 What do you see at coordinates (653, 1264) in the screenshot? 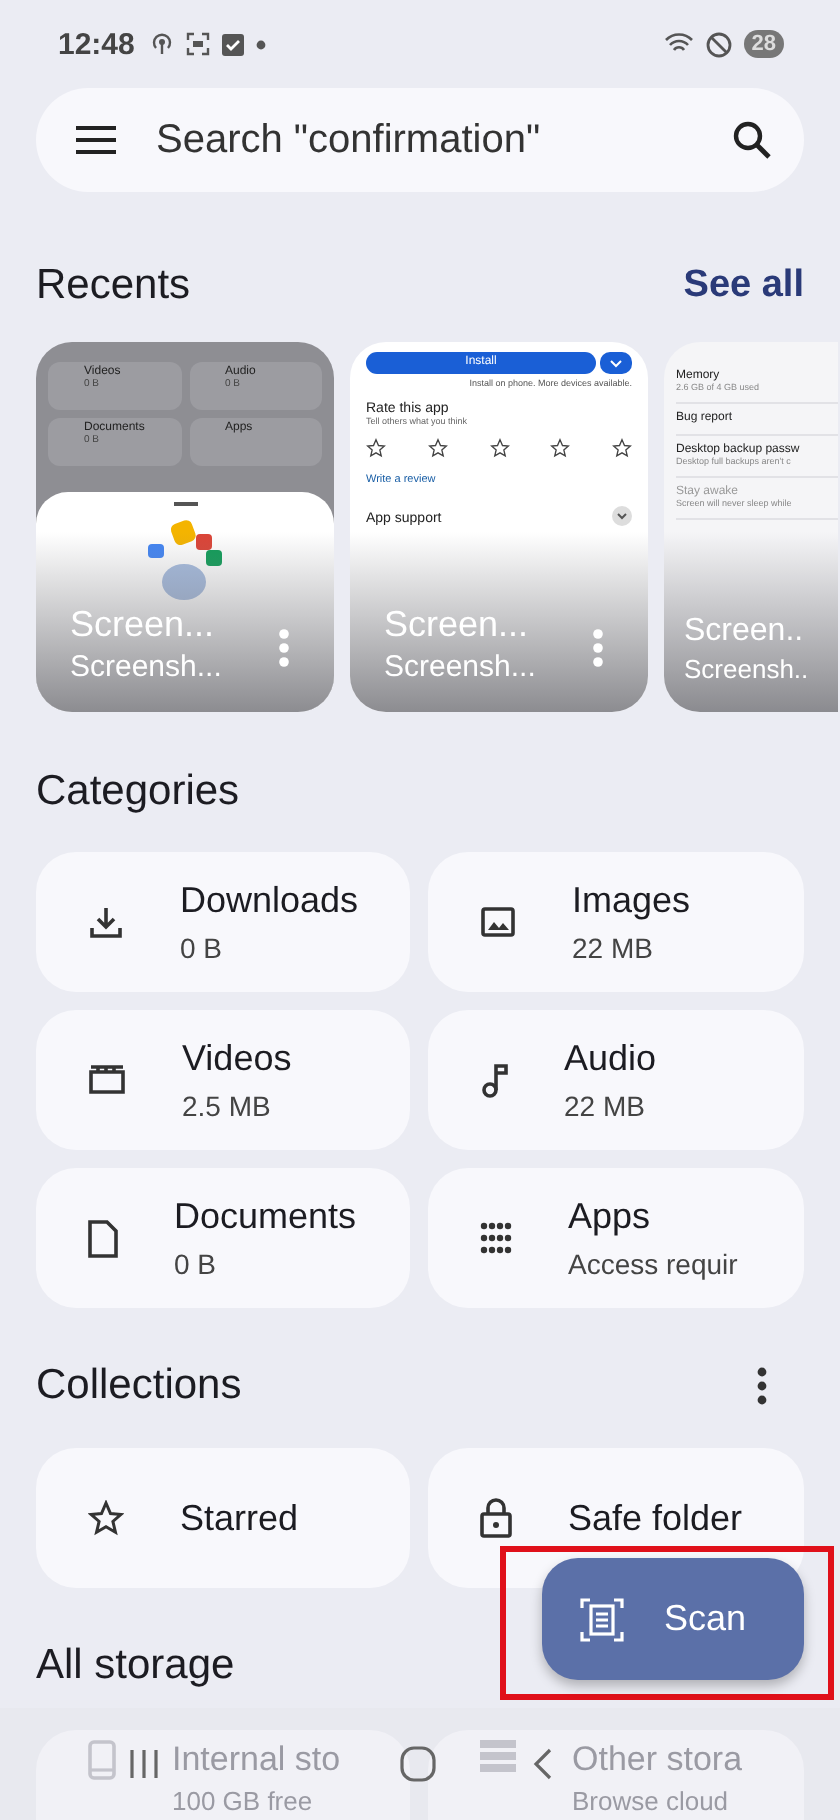
I see `category-size: Access requir` at bounding box center [653, 1264].